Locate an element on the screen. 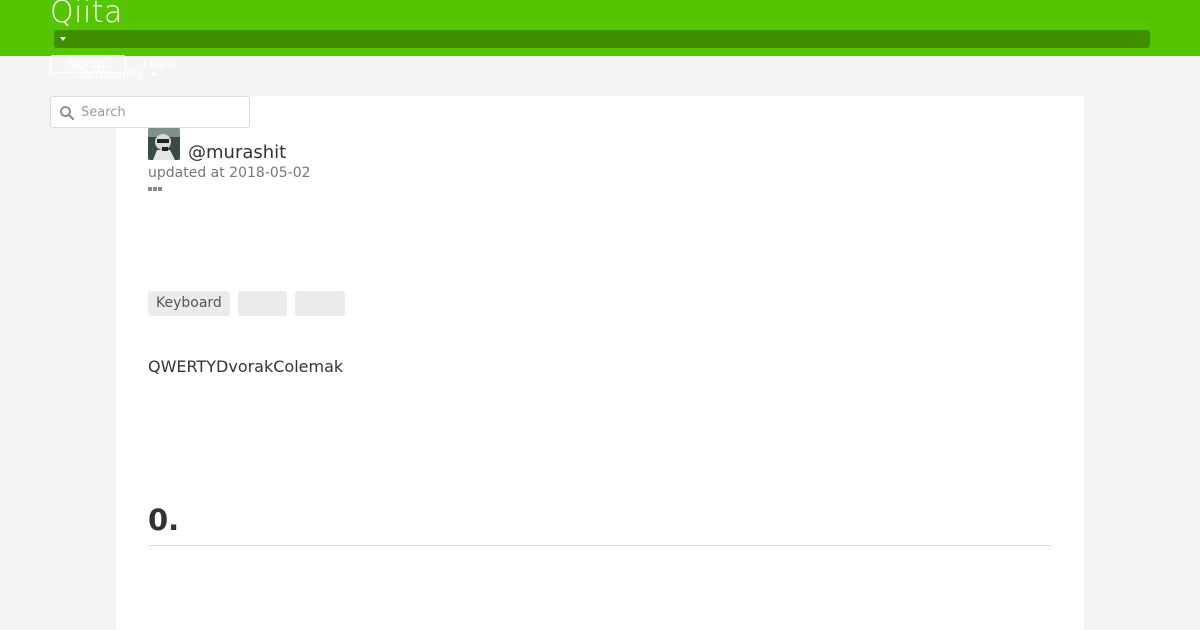  qiita-logo: Qiita is located at coordinates (86, 15).